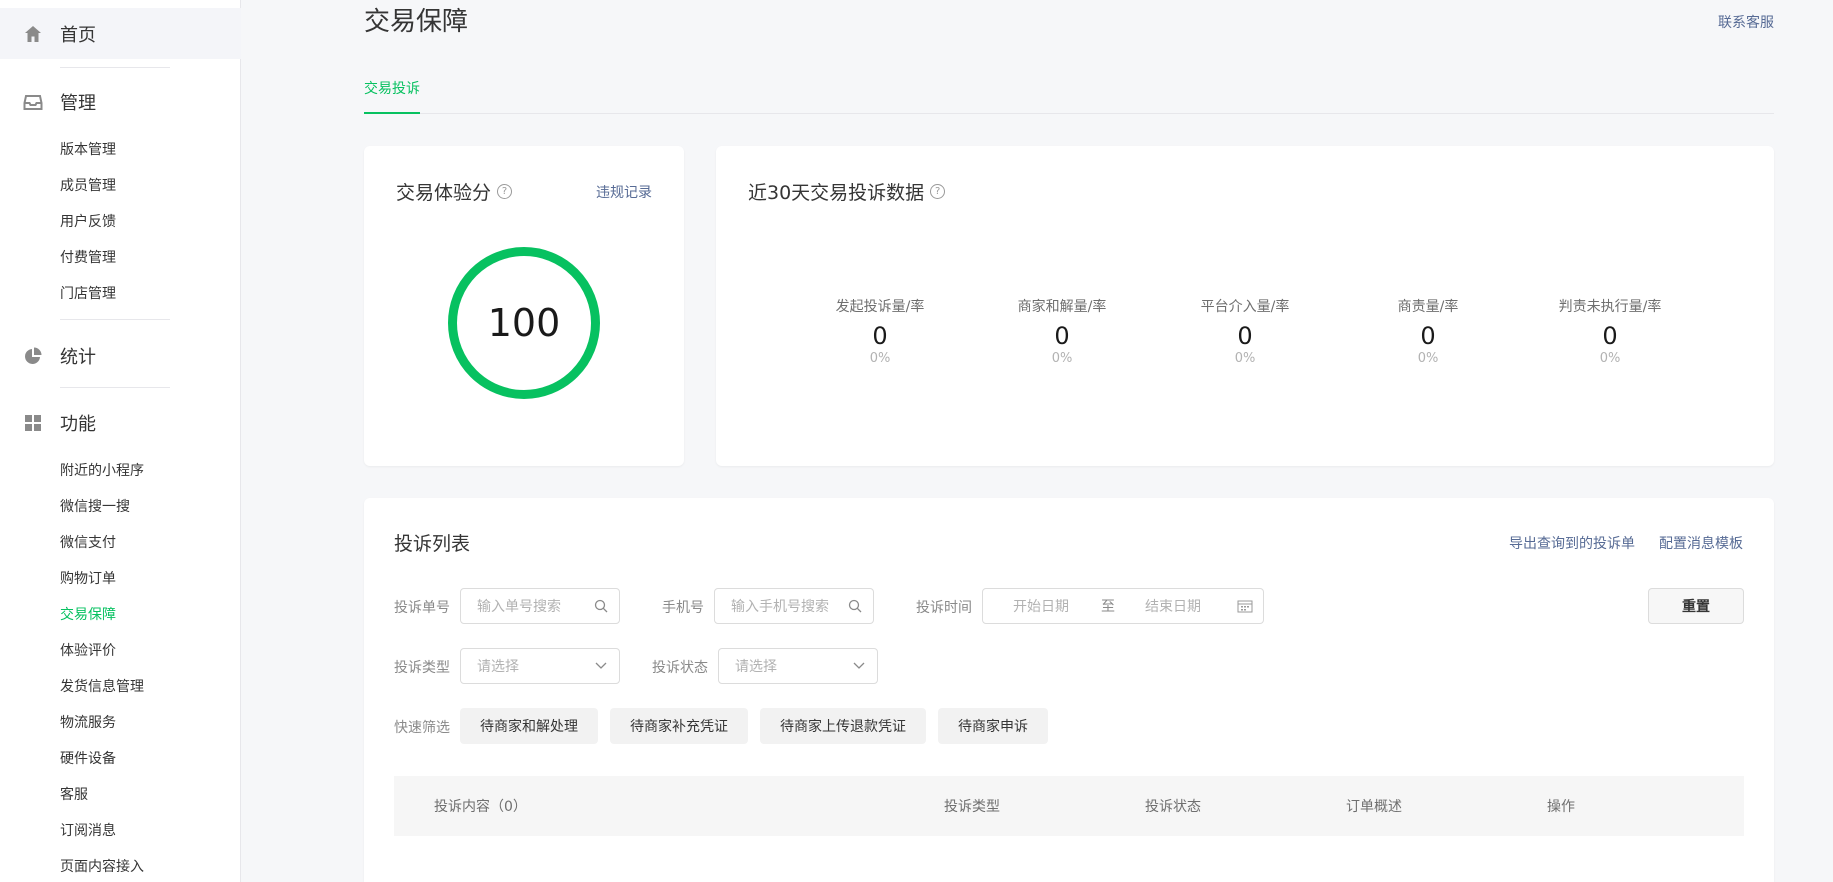  I want to click on sidebar-item-trade-guarantee: 交易保障, so click(88, 615).